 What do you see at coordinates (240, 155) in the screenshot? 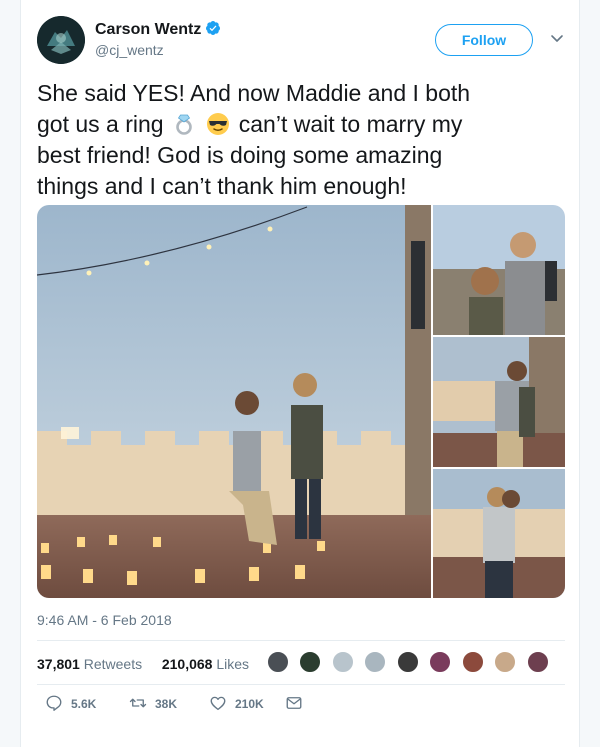
I see `tweet-text-line: best friend! God is doing some amazing` at bounding box center [240, 155].